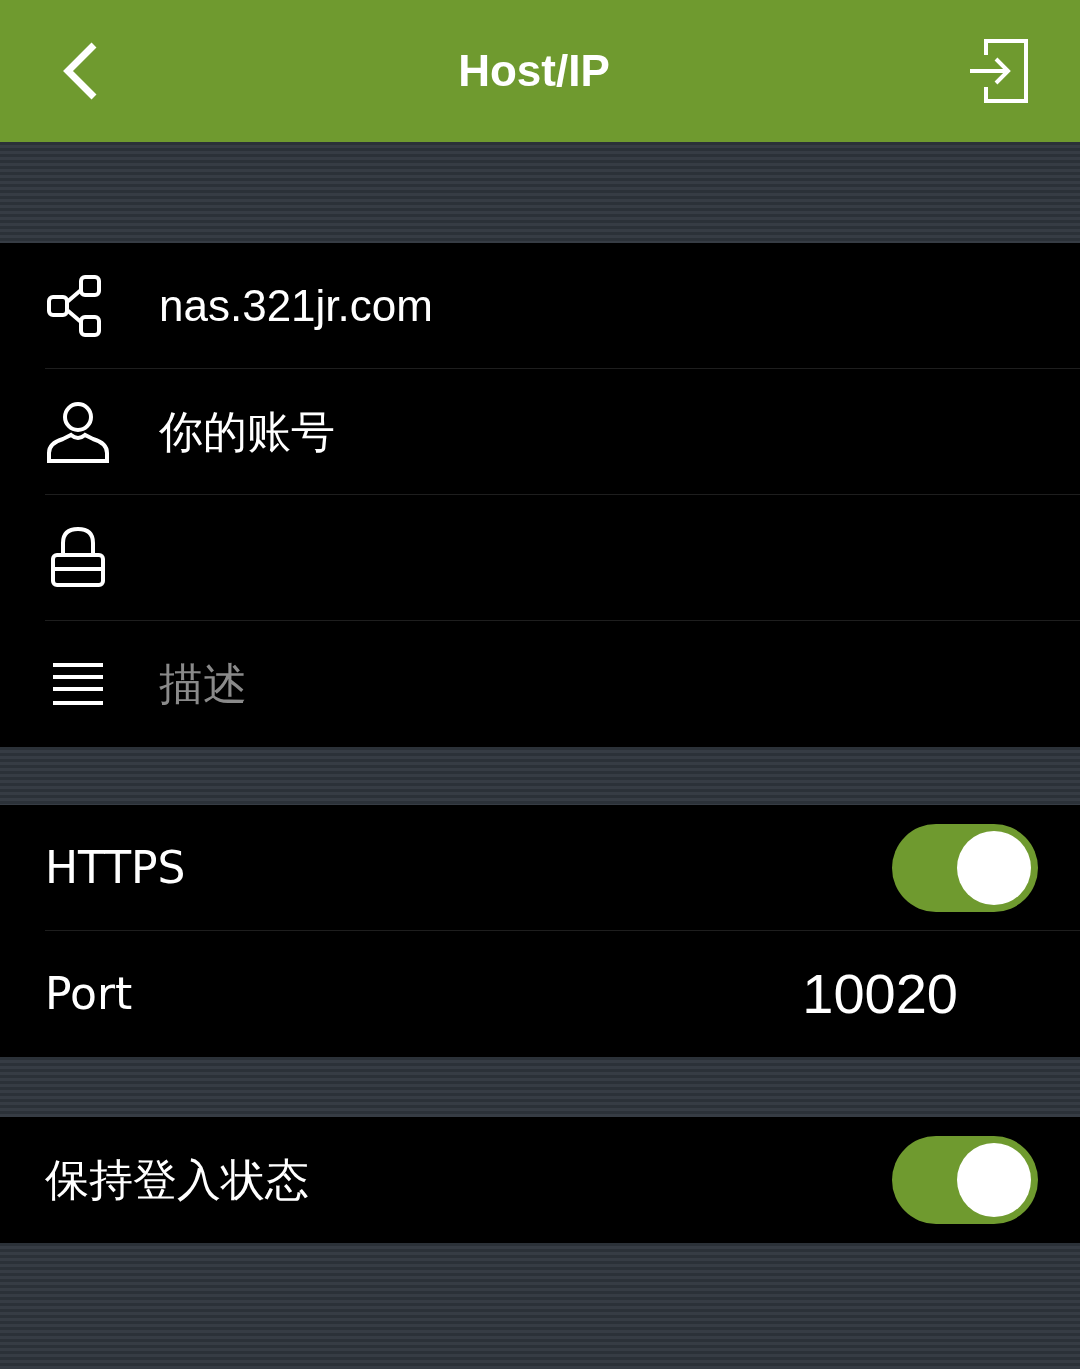 This screenshot has width=1080, height=1369. Describe the element at coordinates (509, 305) in the screenshot. I see `host-field: nas.321jr.com` at that location.